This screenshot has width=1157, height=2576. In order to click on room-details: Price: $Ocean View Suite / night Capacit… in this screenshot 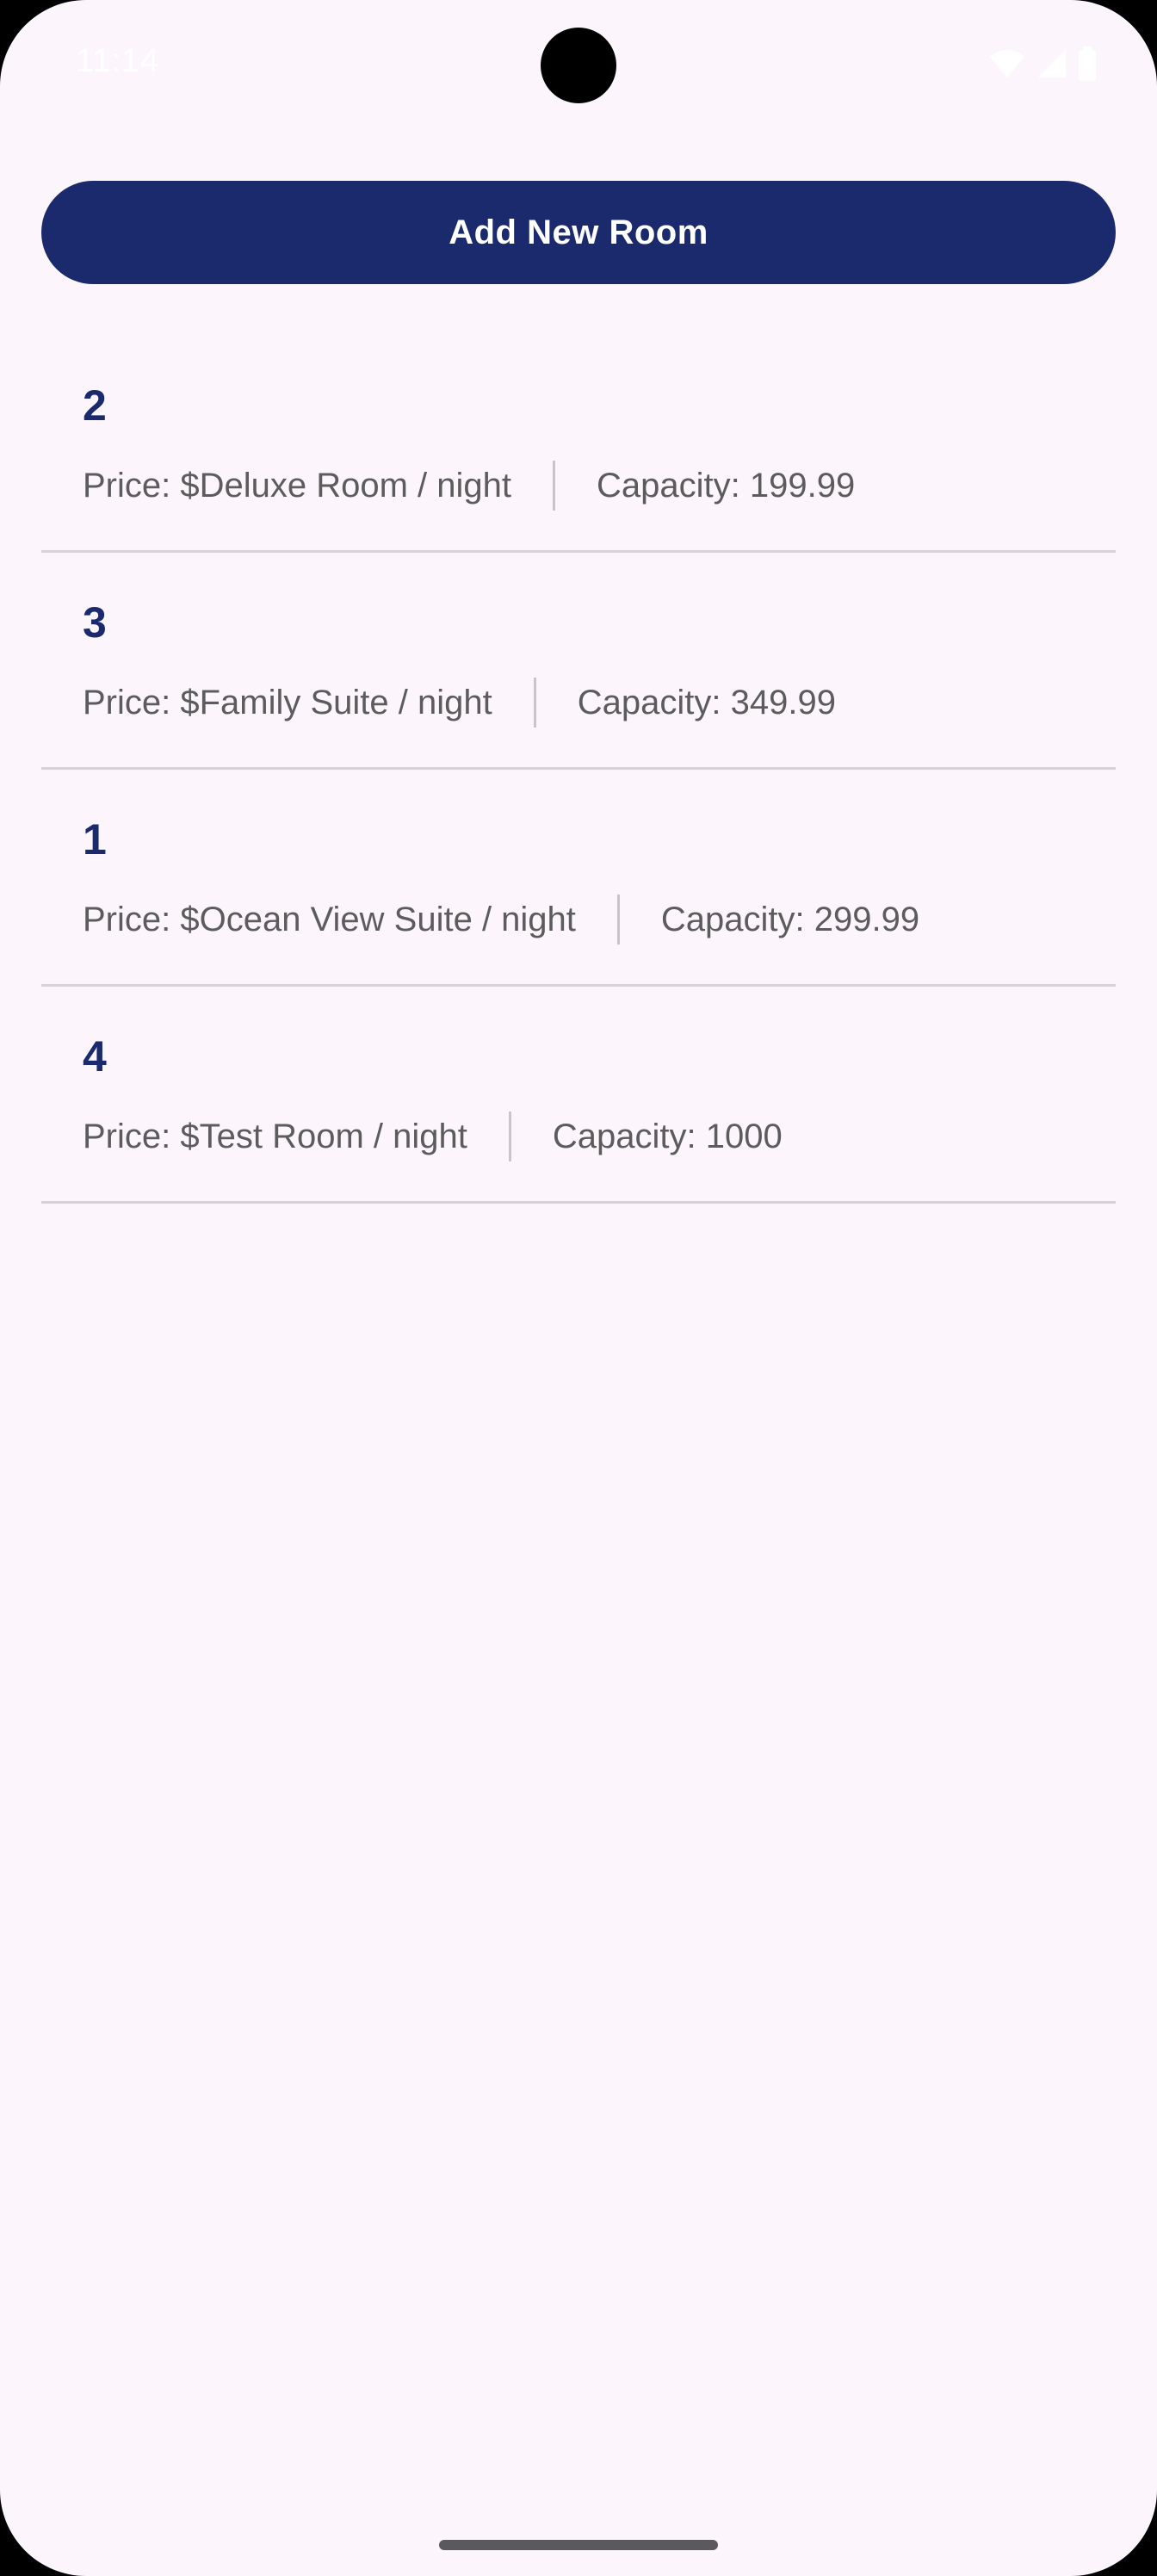, I will do `click(501, 920)`.